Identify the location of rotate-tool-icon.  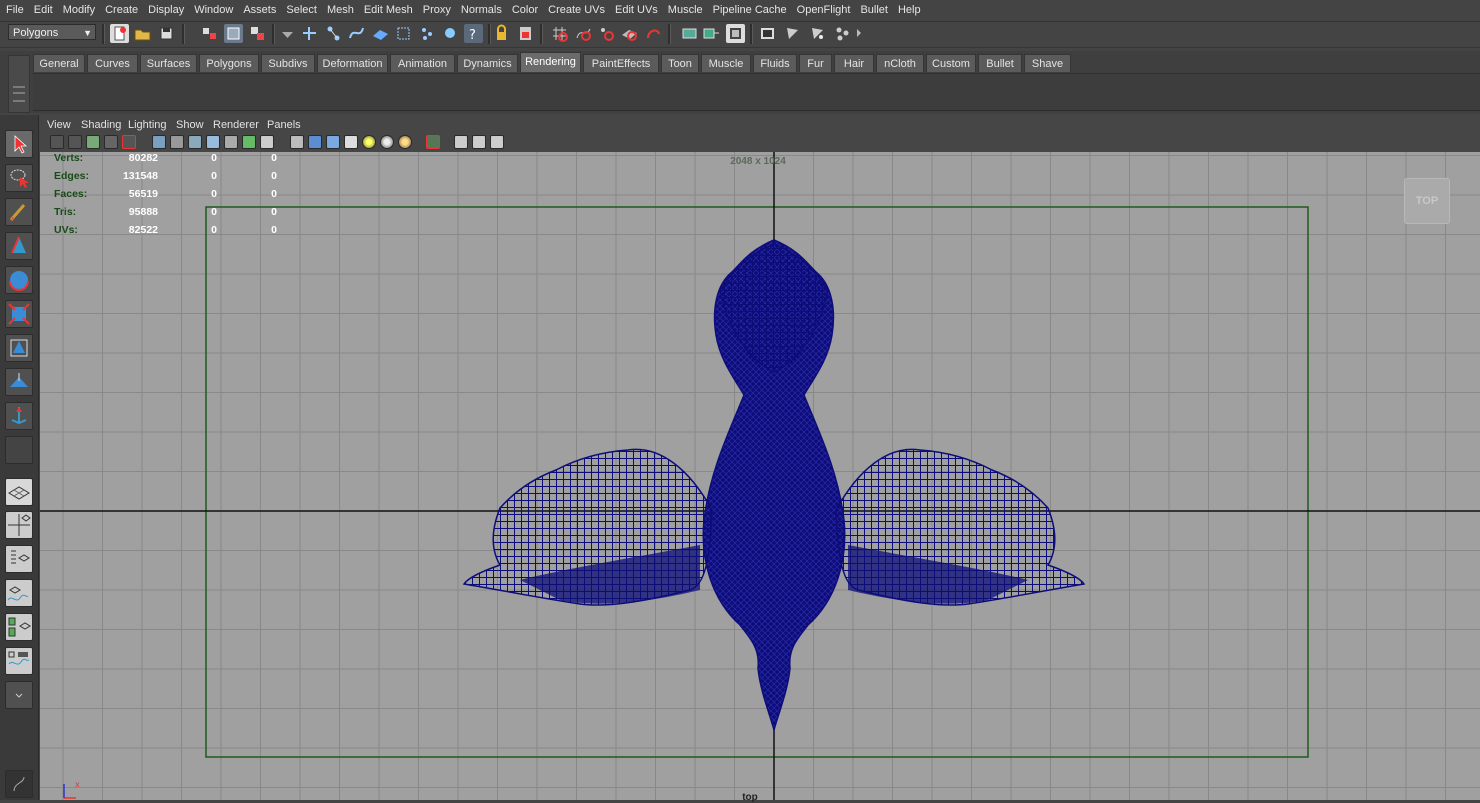
(19, 280).